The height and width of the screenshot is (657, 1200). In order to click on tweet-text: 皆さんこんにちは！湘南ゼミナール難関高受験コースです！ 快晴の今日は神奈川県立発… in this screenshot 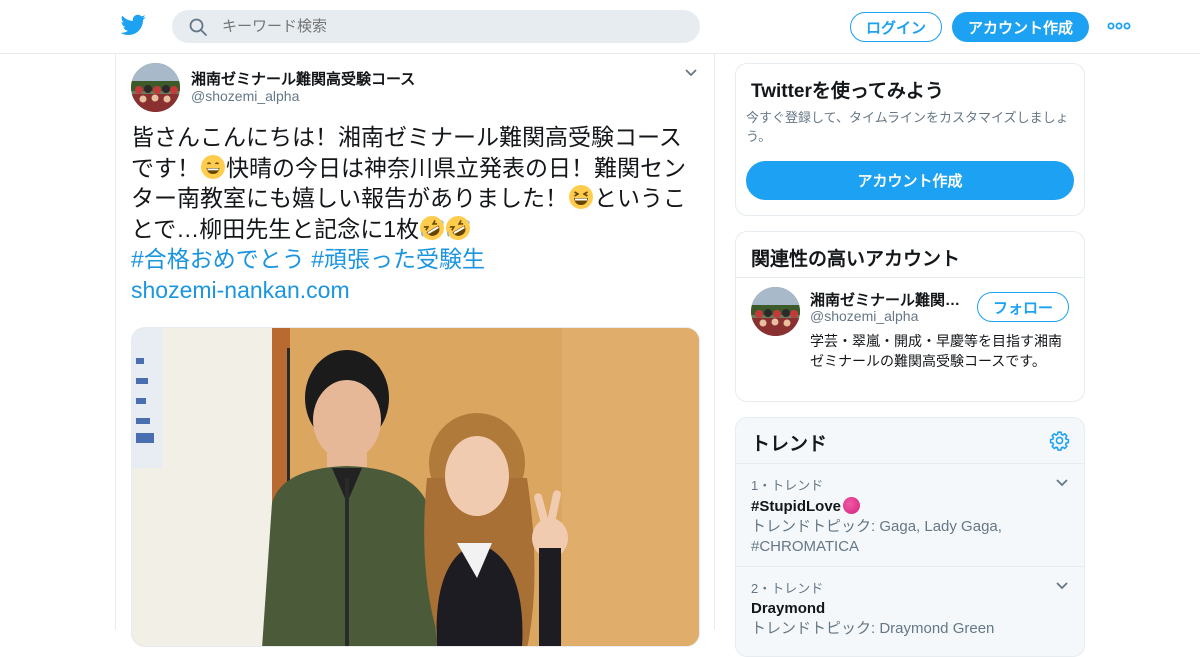, I will do `click(417, 213)`.